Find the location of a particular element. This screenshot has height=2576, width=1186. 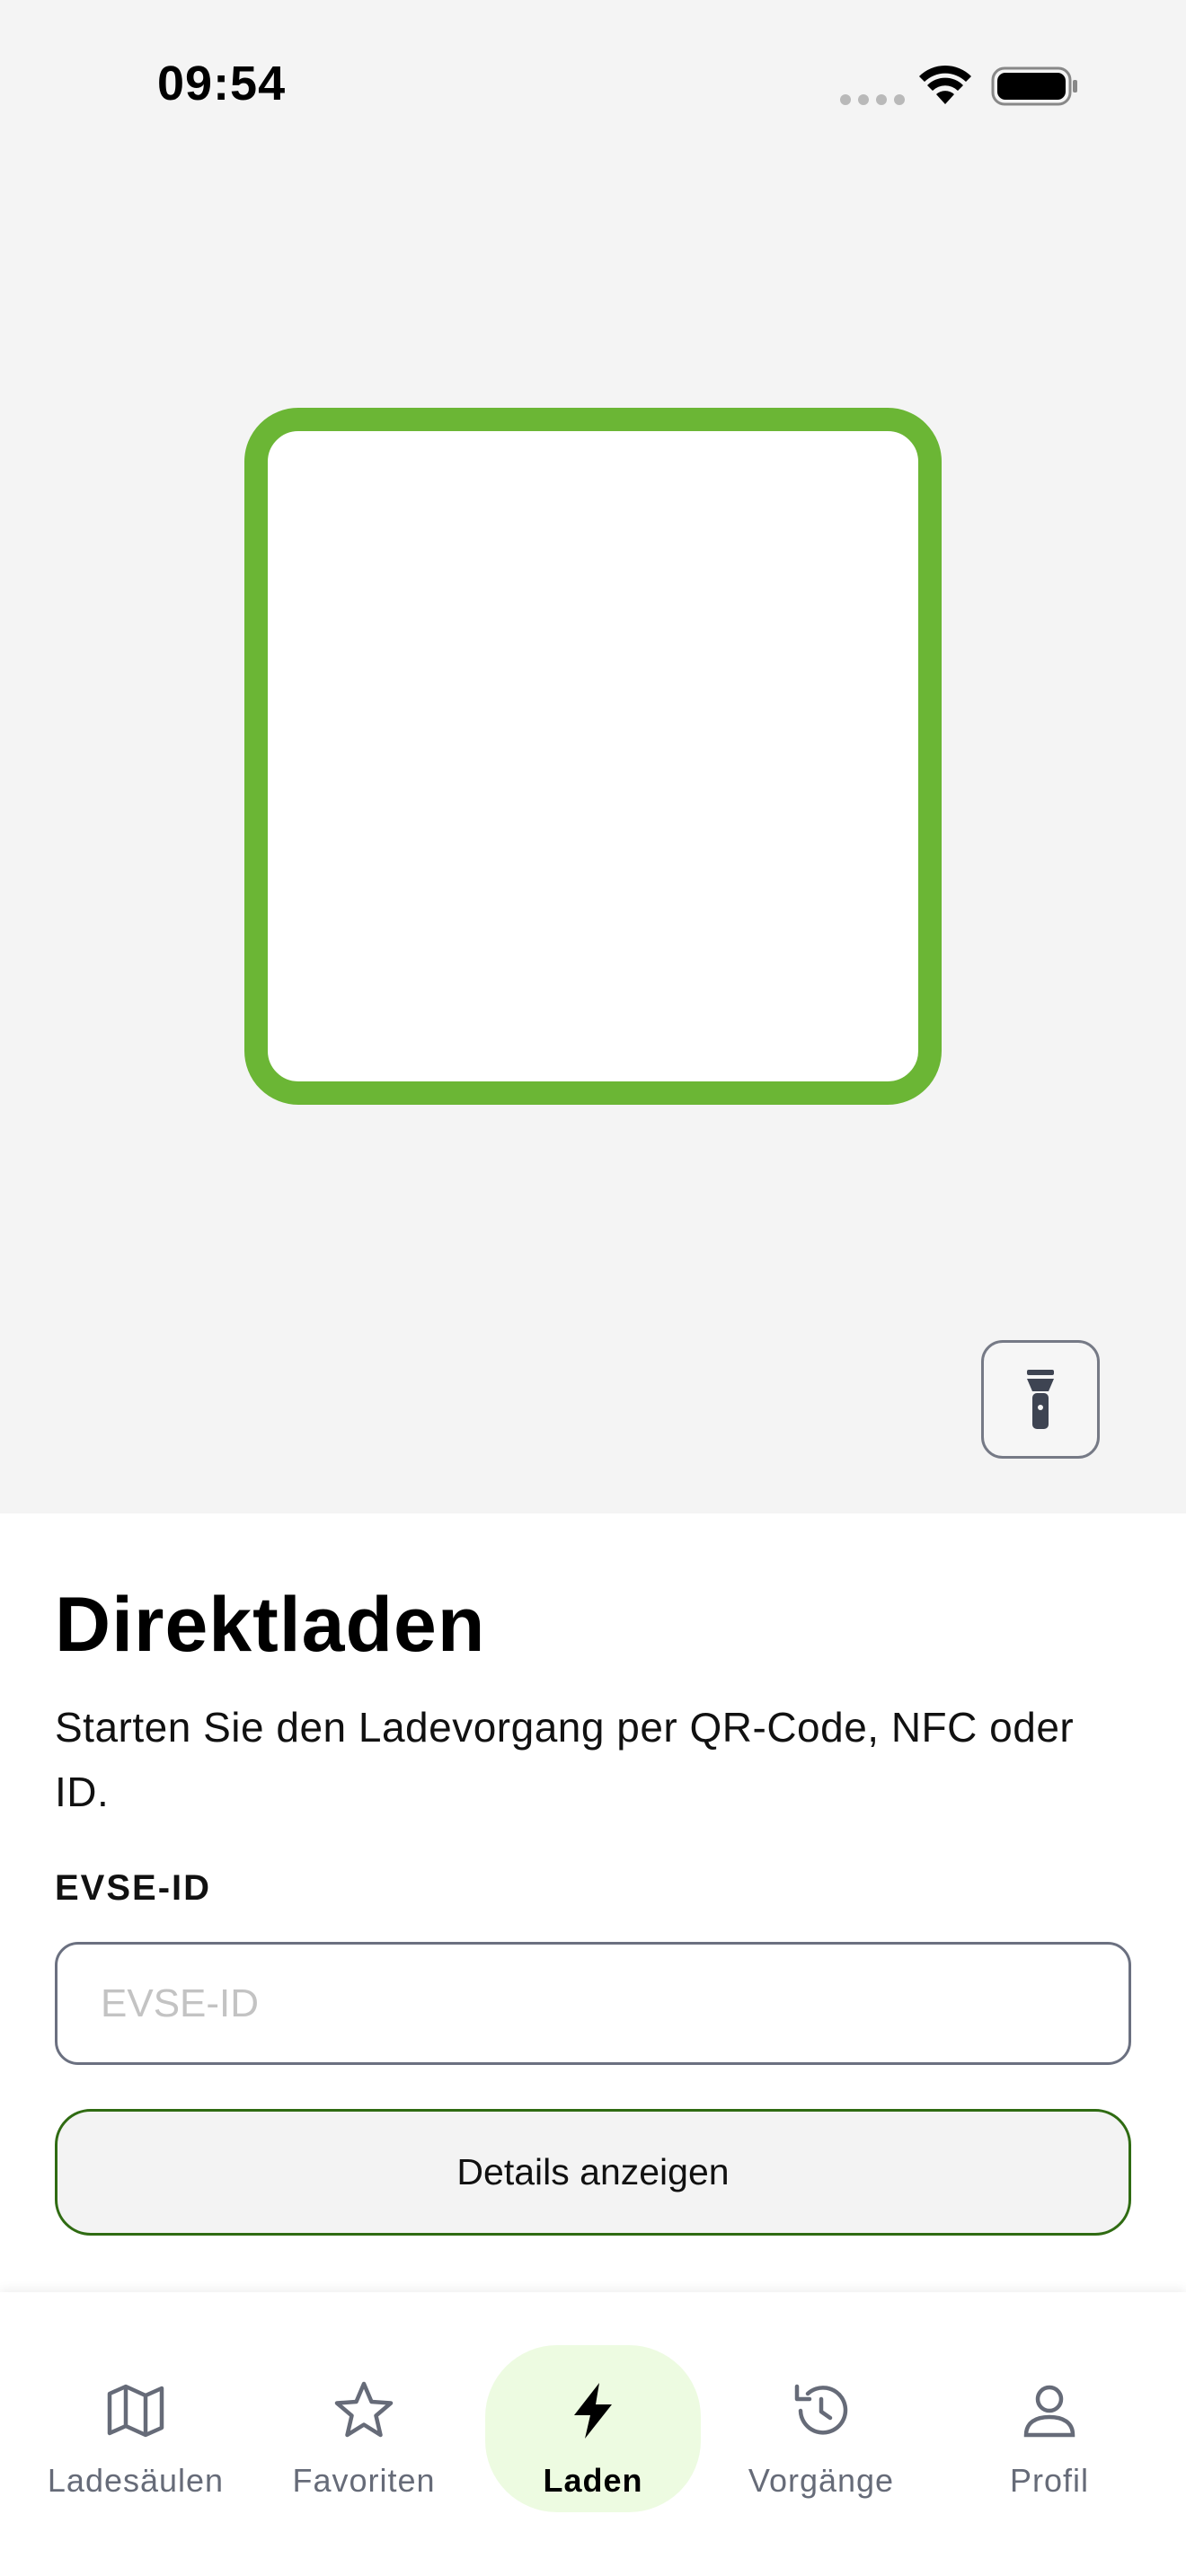

flashlight-button is located at coordinates (1040, 1399).